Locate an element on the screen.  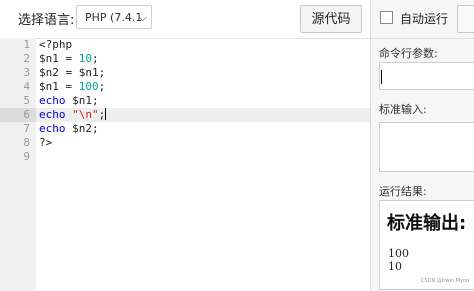
line-number: 9 is located at coordinates (26, 156).